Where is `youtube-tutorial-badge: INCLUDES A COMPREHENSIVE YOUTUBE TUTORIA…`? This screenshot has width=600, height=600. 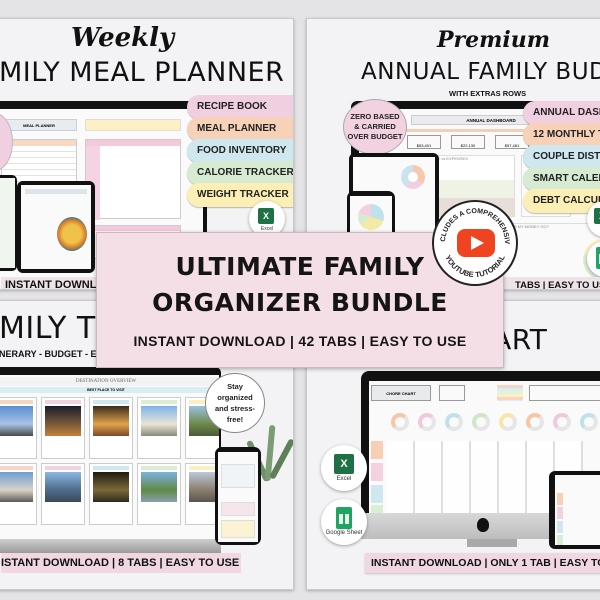
youtube-tutorial-badge: INCLUDES A COMPREHENSIVE YOUTUBE TUTORIA… is located at coordinates (475, 243).